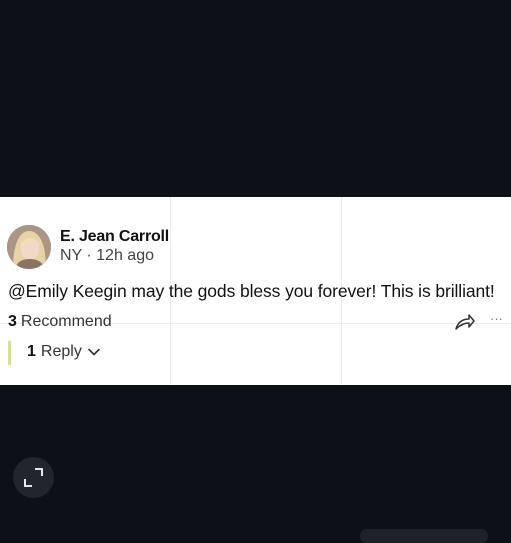 The height and width of the screenshot is (543, 511). What do you see at coordinates (114, 237) in the screenshot?
I see `author-name: E. Jean Carroll` at bounding box center [114, 237].